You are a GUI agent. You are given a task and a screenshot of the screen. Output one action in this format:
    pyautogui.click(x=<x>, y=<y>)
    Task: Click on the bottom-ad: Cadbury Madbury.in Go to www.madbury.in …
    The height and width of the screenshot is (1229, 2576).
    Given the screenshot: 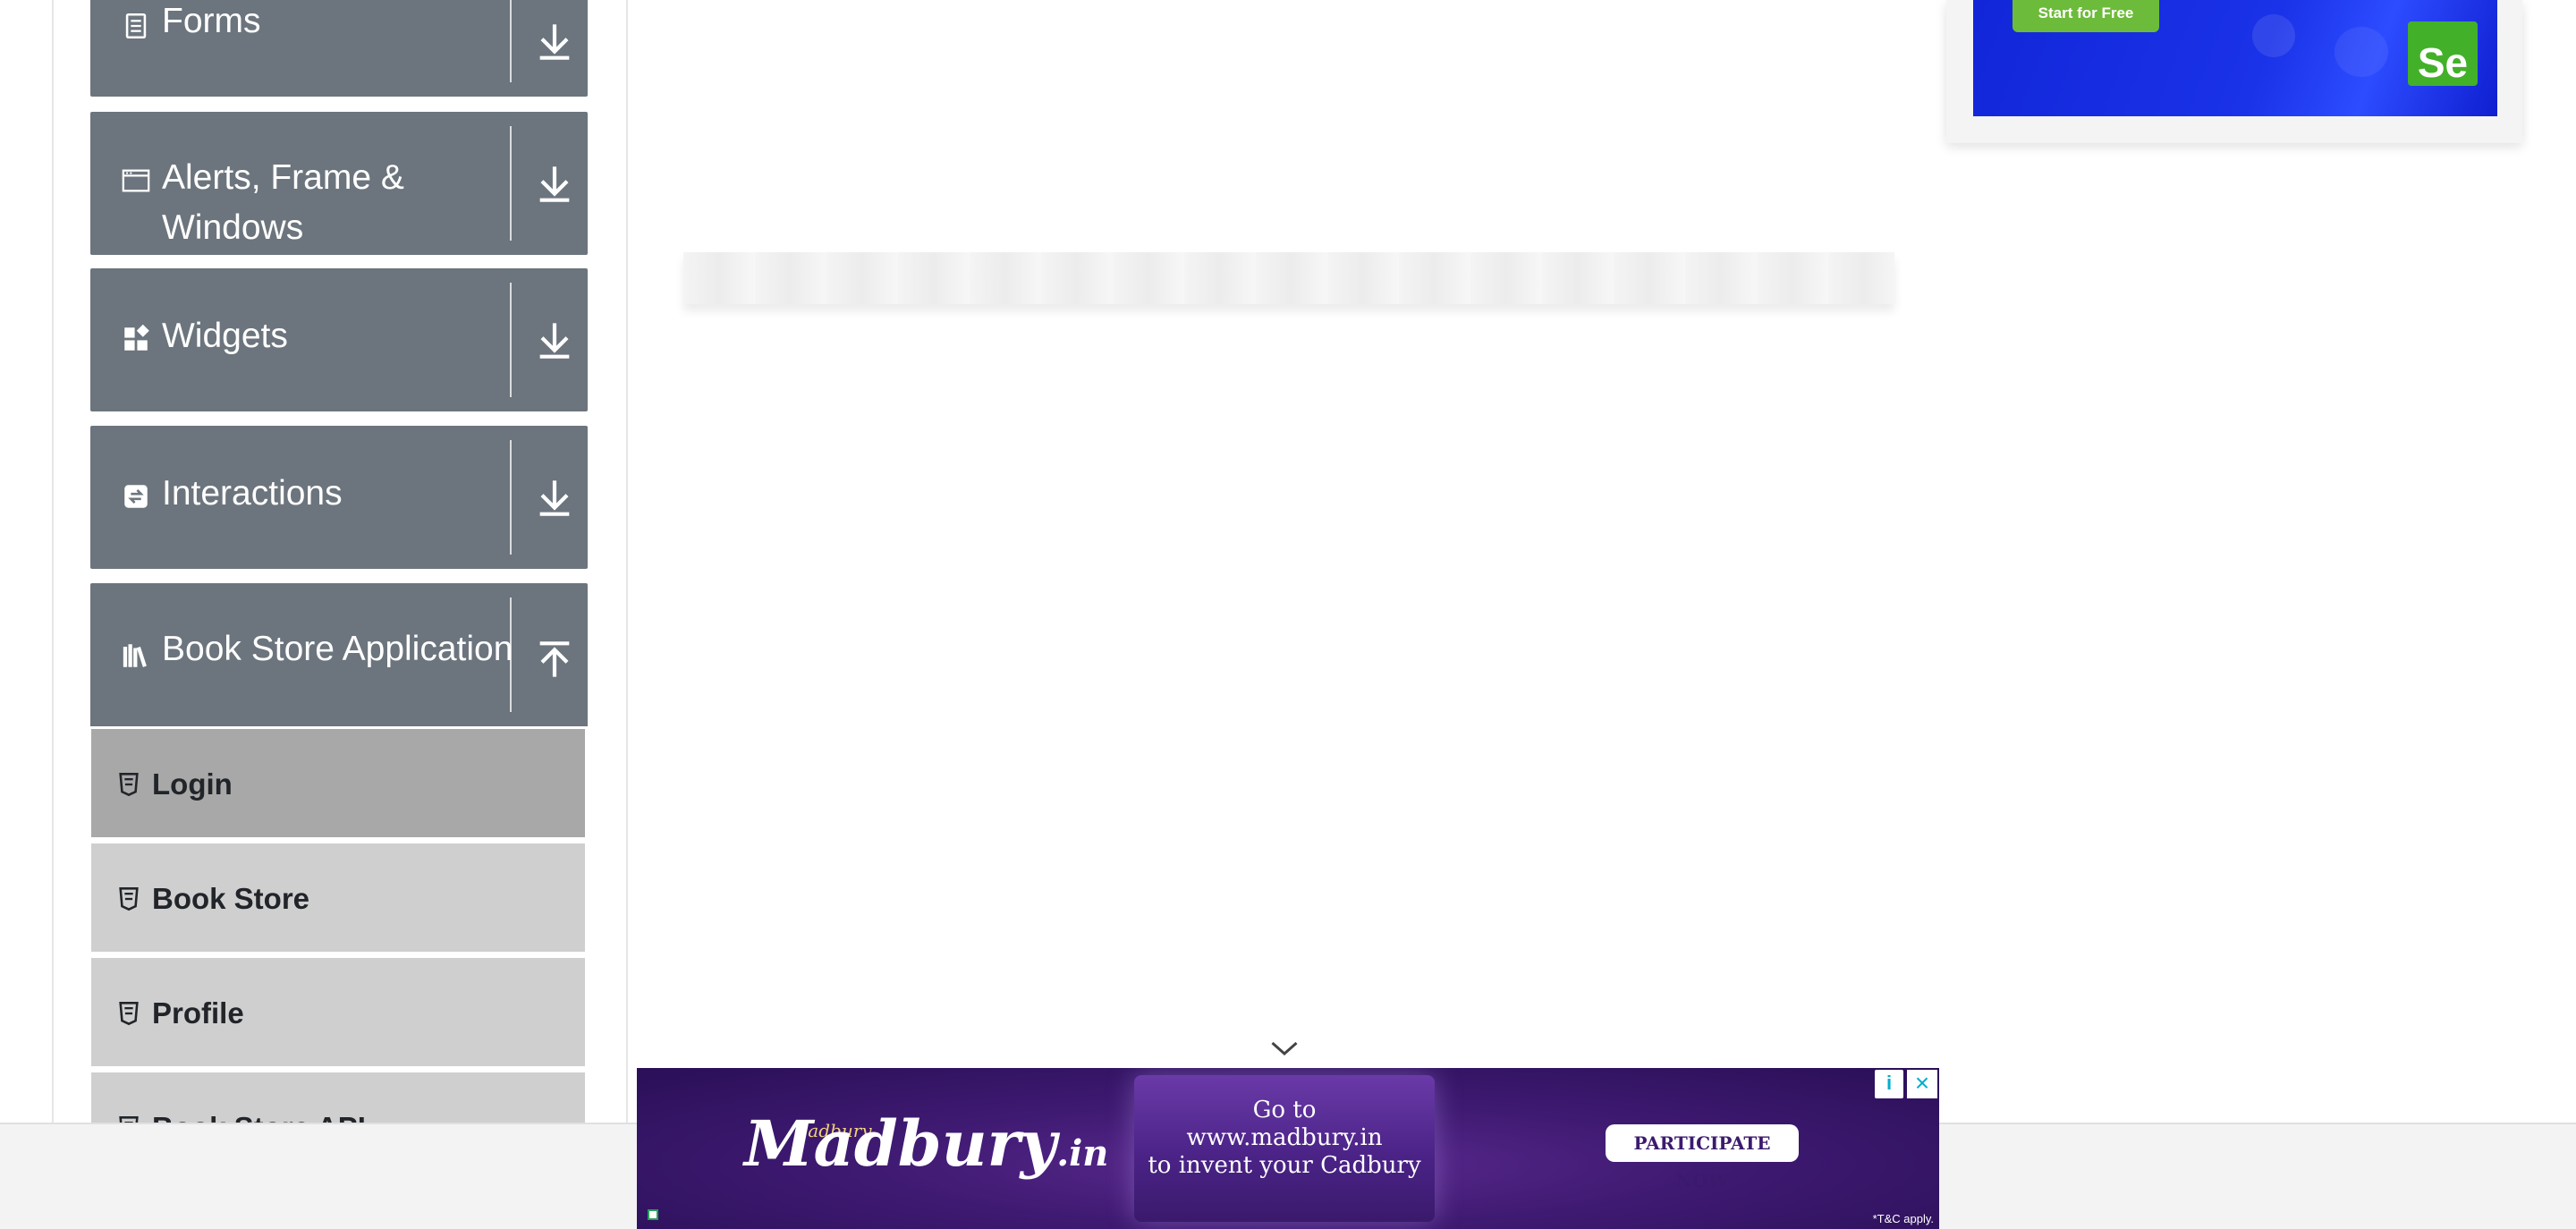 What is the action you would take?
    pyautogui.click(x=1288, y=1148)
    